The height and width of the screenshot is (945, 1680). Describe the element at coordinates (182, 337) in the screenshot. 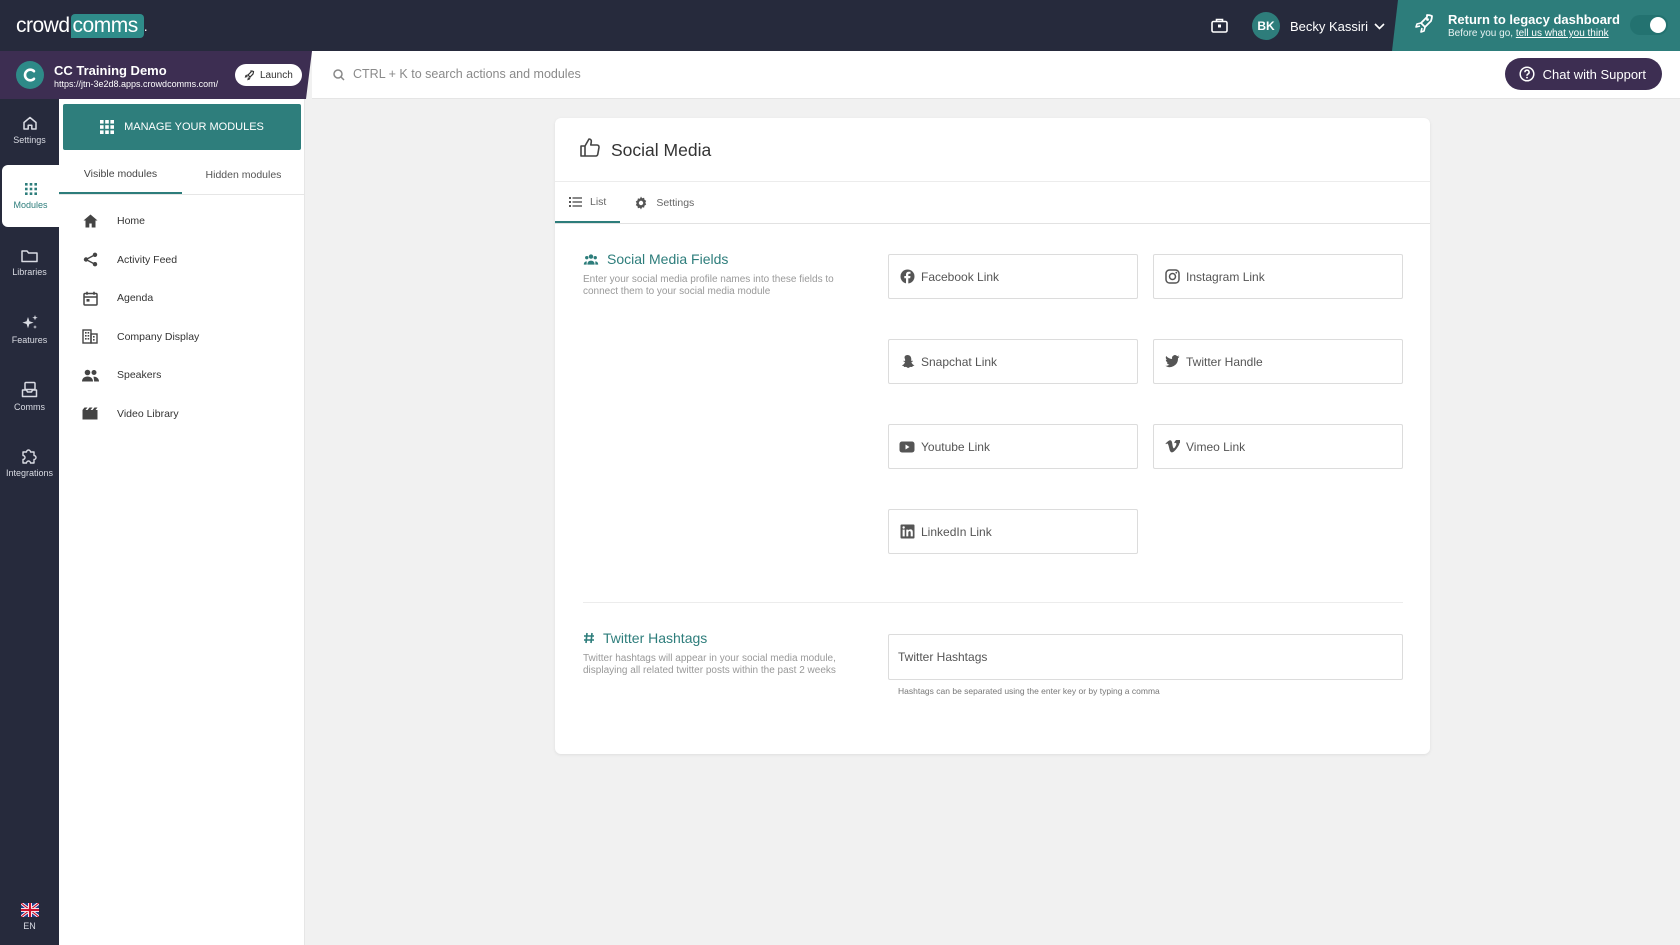

I see `module-item-company-display: Company Display` at that location.